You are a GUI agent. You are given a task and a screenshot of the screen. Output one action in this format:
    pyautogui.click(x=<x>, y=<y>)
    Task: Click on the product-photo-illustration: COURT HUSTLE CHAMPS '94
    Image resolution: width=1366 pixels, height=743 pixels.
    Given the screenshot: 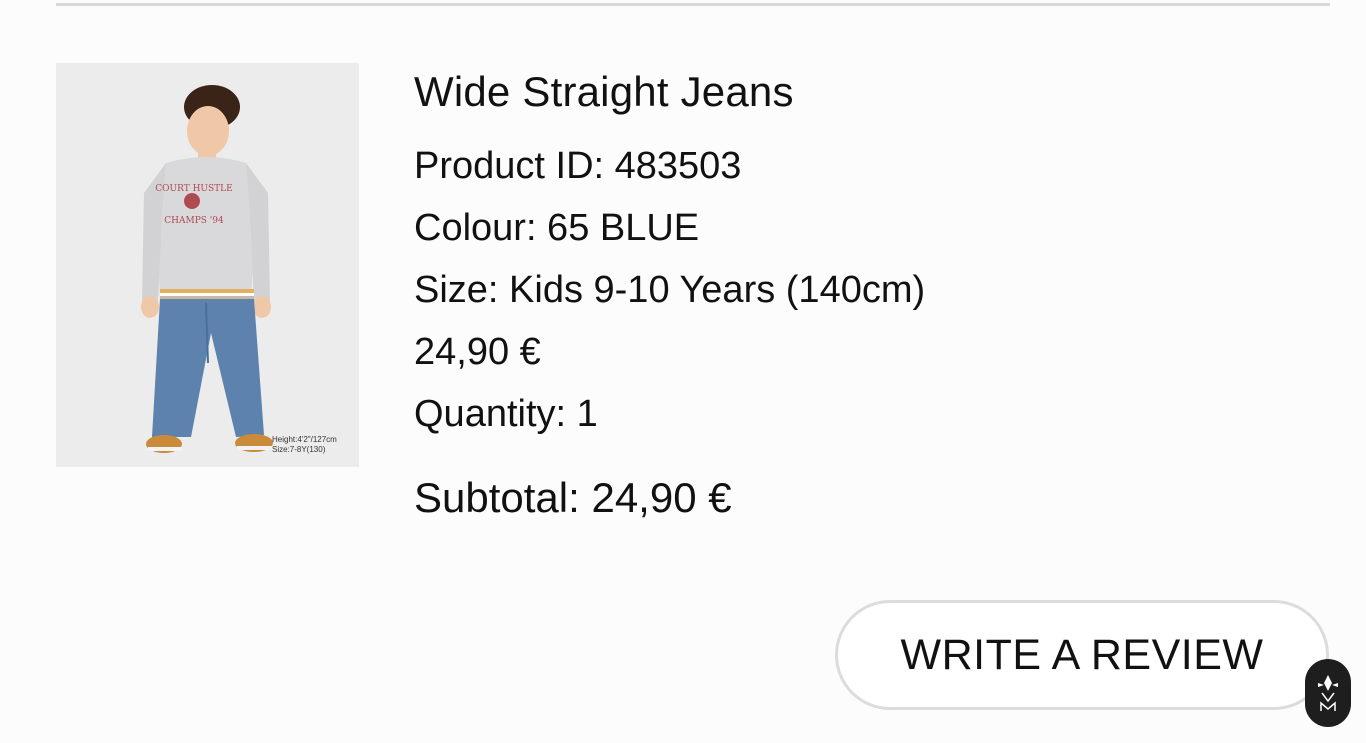 What is the action you would take?
    pyautogui.click(x=207, y=265)
    